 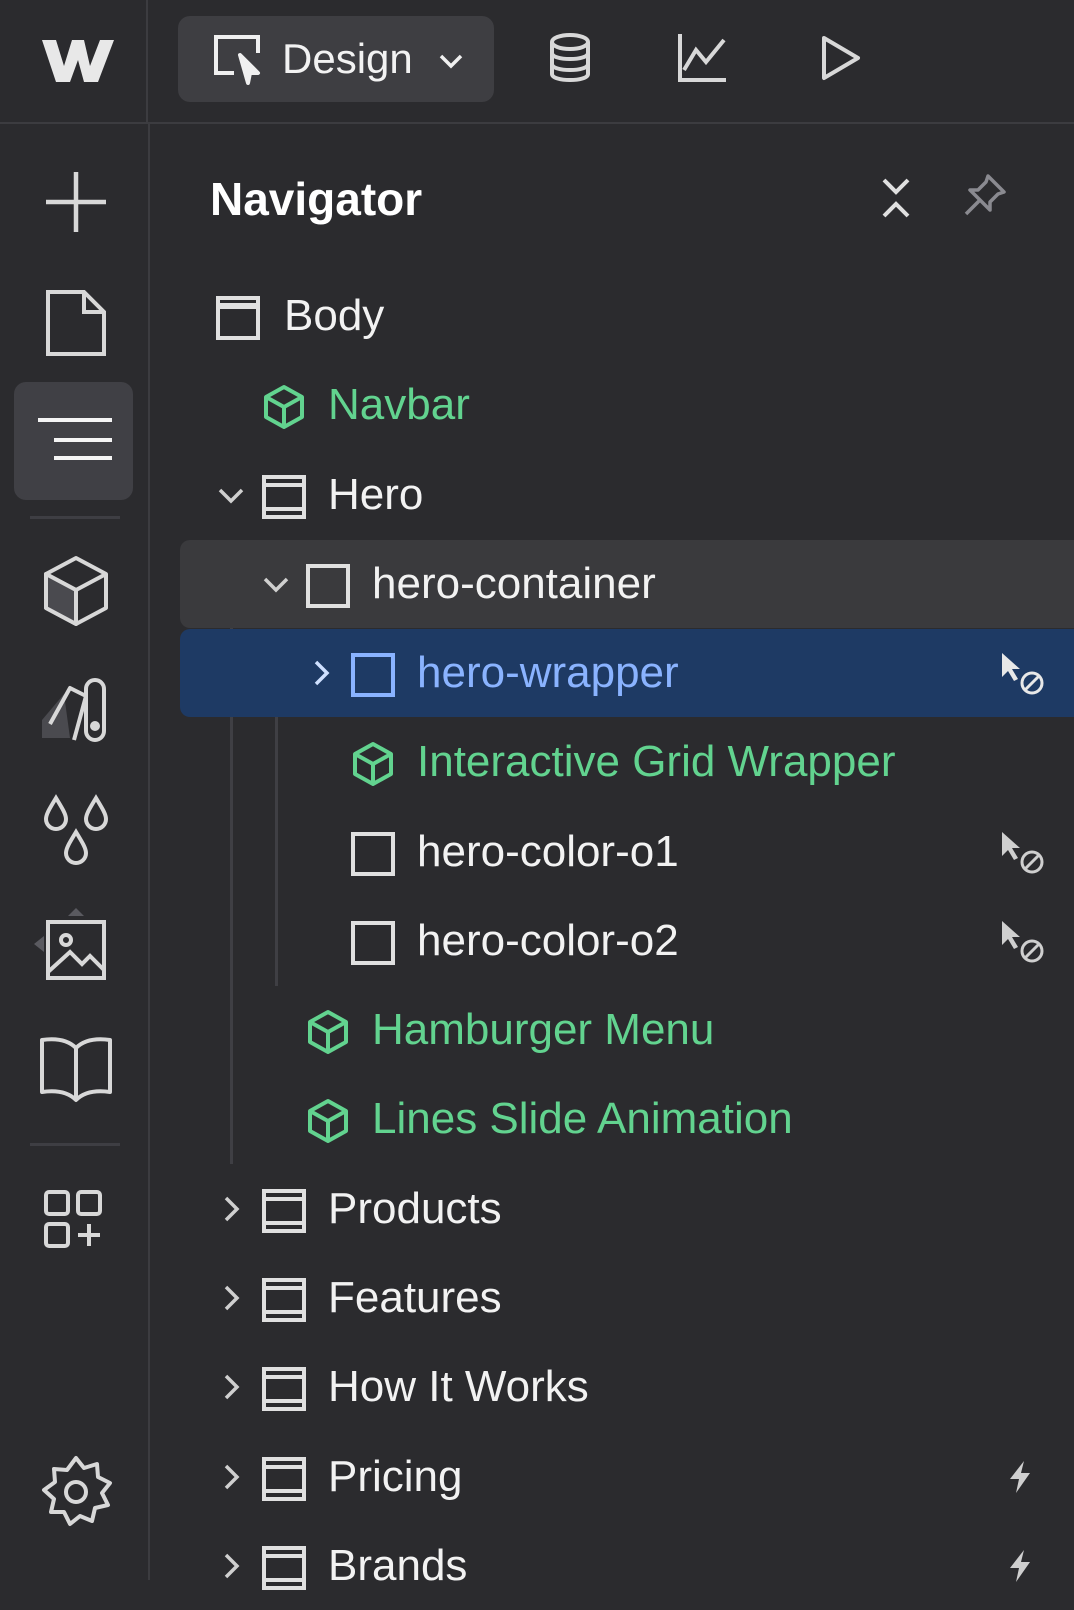 What do you see at coordinates (627, 316) in the screenshot?
I see `nav-row-body: Body` at bounding box center [627, 316].